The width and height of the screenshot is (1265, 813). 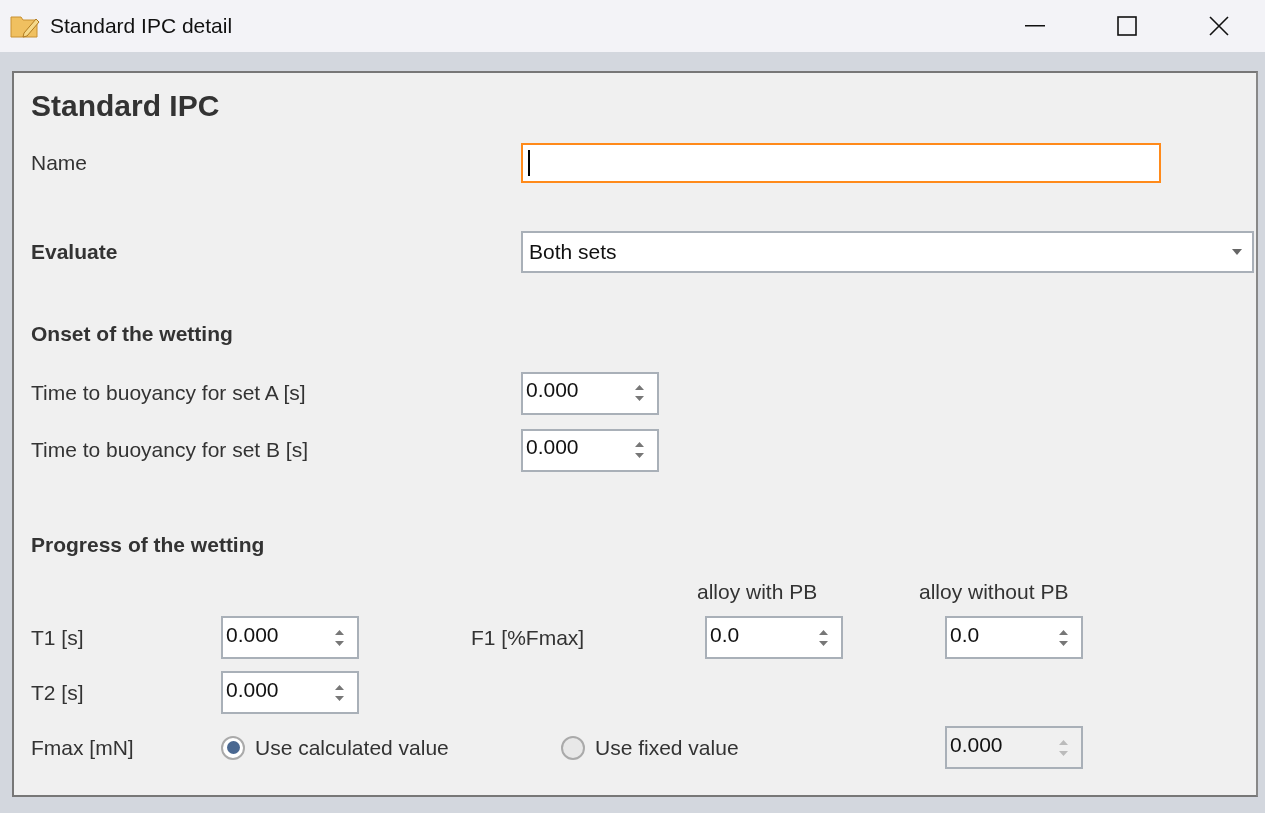 I want to click on column-header: alloy without PB, so click(x=994, y=592).